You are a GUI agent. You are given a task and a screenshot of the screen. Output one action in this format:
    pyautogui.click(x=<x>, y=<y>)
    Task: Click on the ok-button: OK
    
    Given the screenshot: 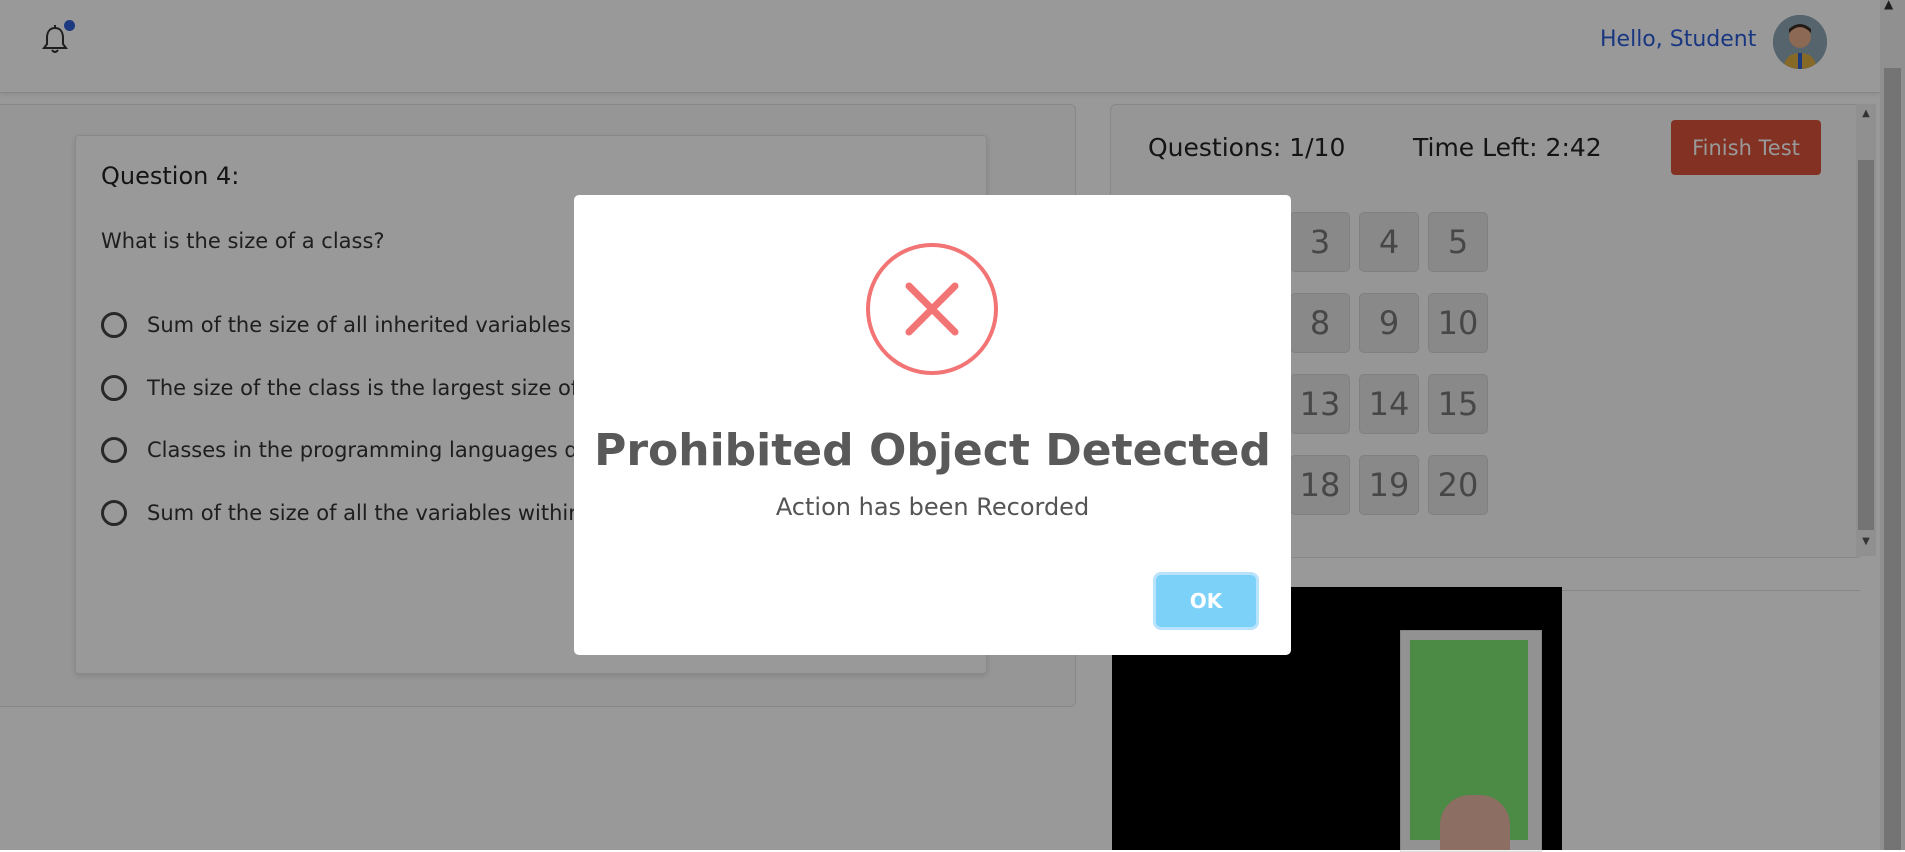 What is the action you would take?
    pyautogui.click(x=1206, y=601)
    